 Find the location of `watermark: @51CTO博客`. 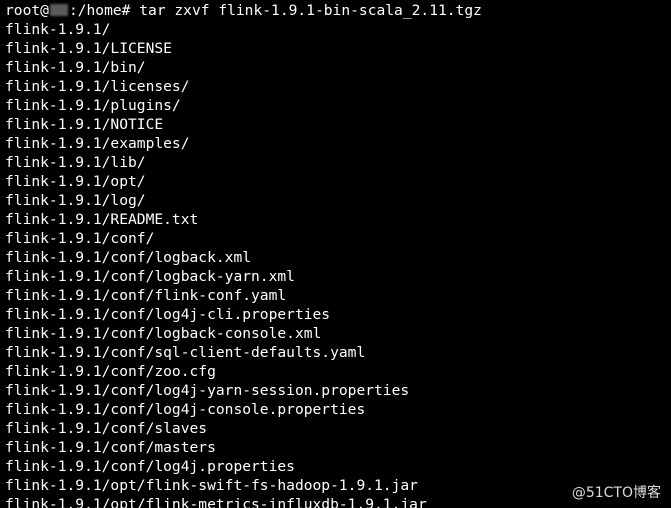

watermark: @51CTO博客 is located at coordinates (616, 493).